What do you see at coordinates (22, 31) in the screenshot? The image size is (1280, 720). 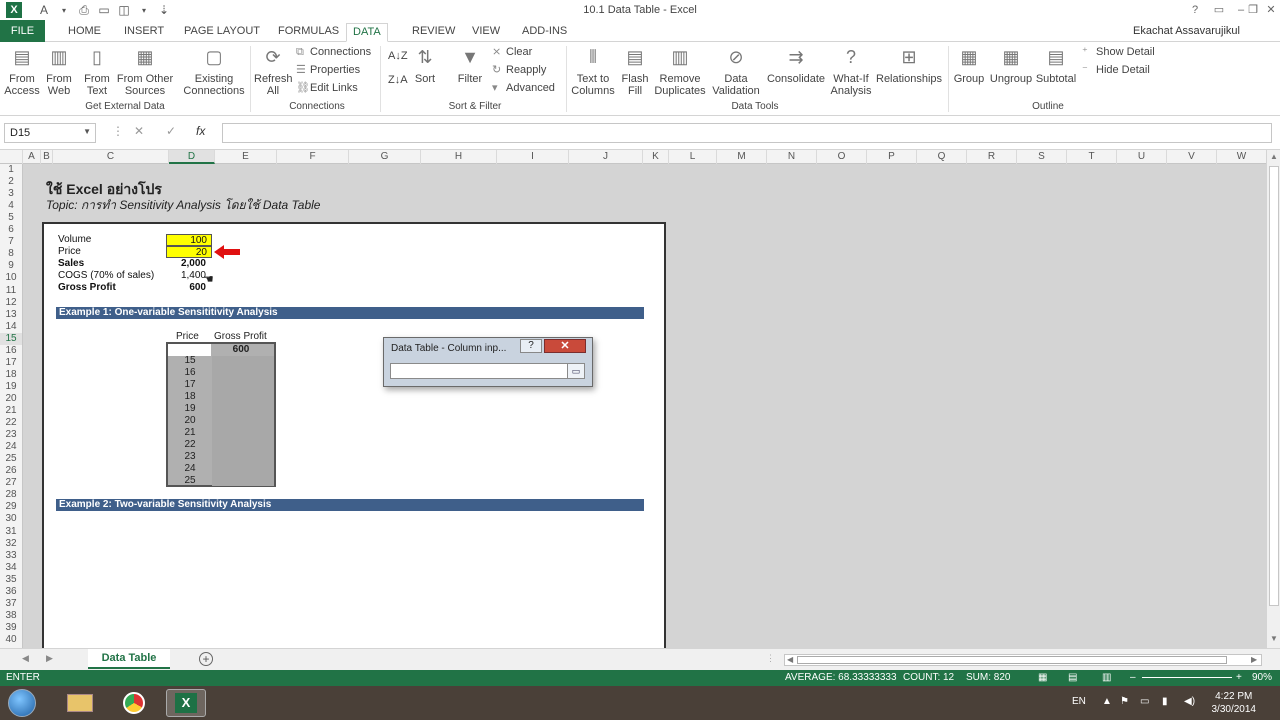 I see `tab-file: FILE` at bounding box center [22, 31].